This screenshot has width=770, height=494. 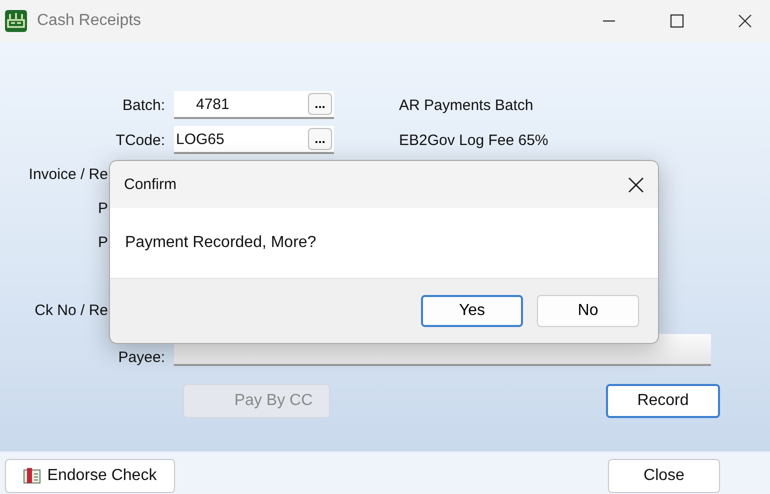 What do you see at coordinates (16, 21) in the screenshot?
I see `app-icon` at bounding box center [16, 21].